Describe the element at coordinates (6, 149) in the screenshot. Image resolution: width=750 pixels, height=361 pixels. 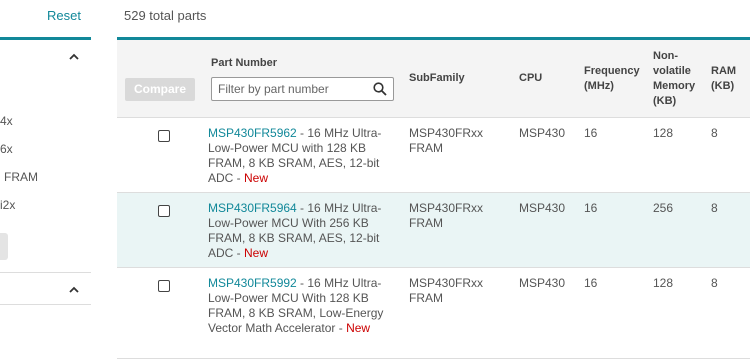
I see `filter-option: 6x` at that location.